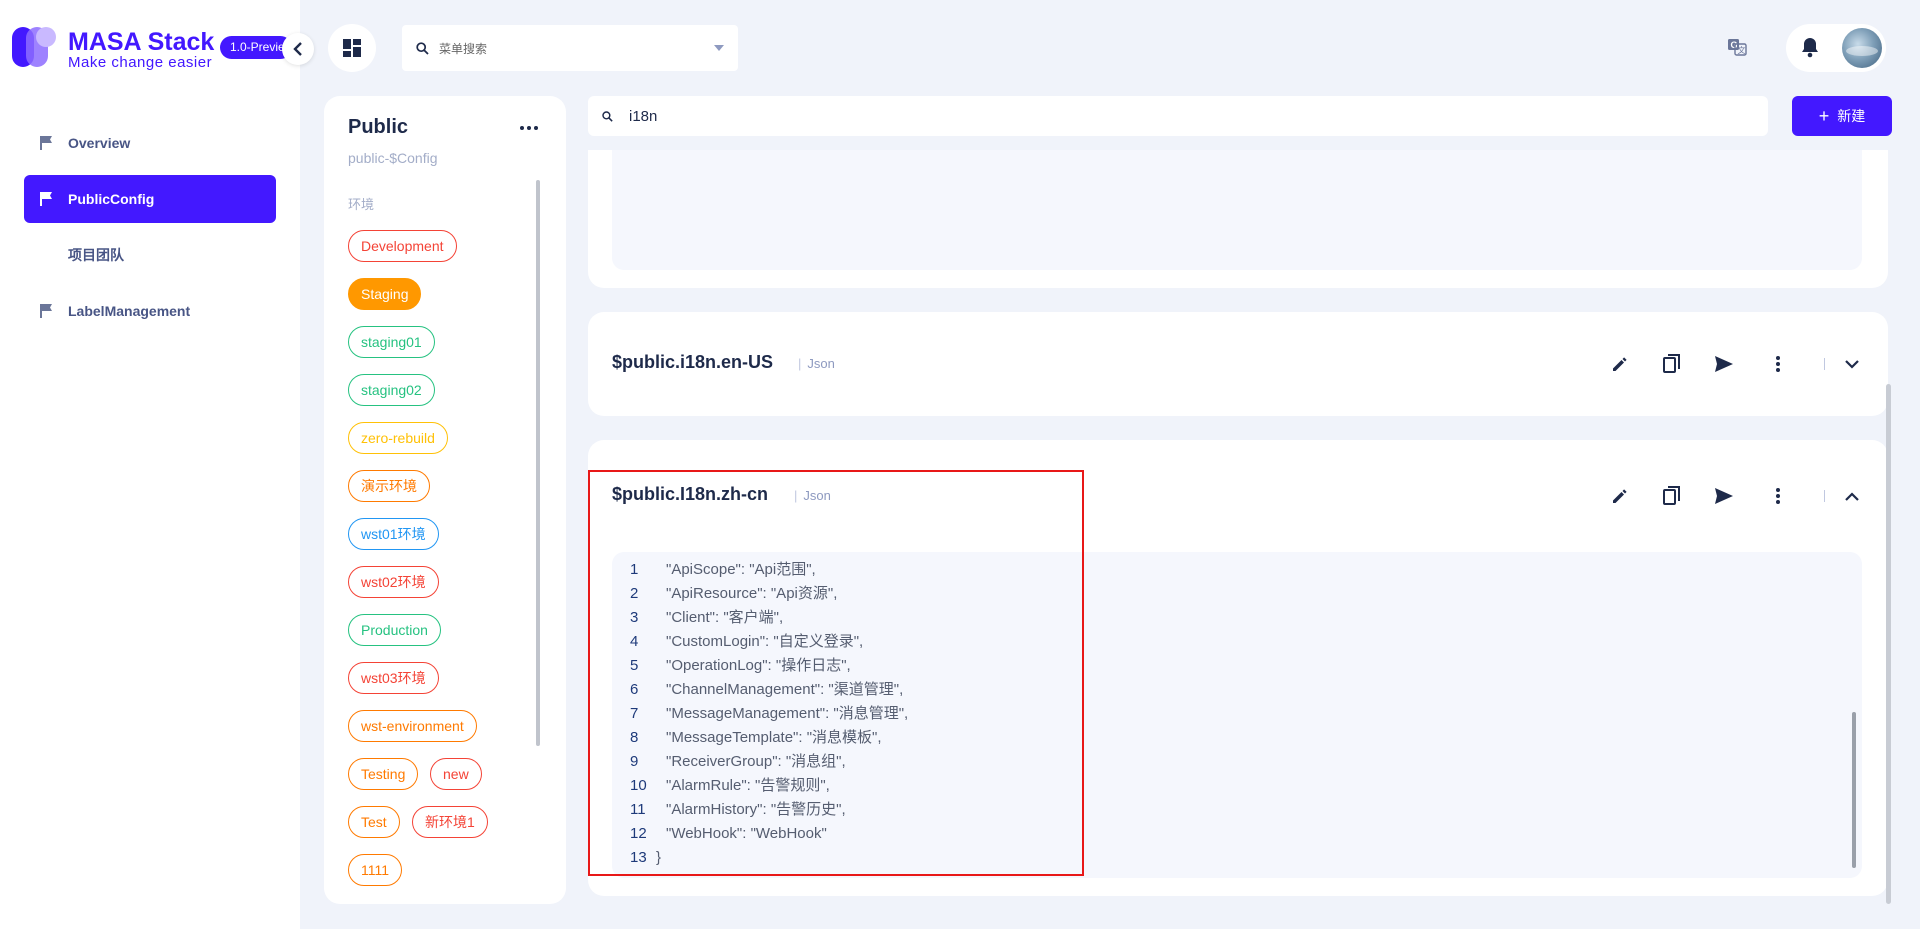 This screenshot has width=1920, height=929. Describe the element at coordinates (634, 617) in the screenshot. I see `line-number: 3` at that location.